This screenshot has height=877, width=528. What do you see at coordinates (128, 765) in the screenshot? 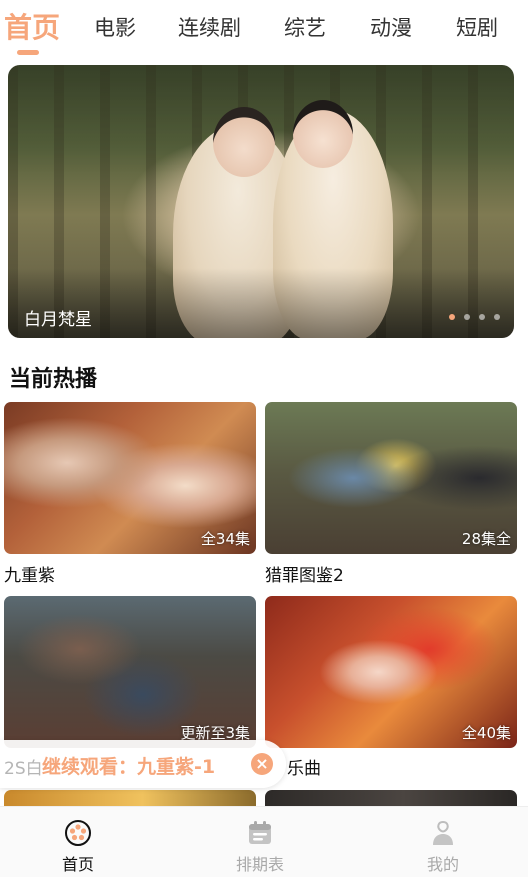
I see `continue-watching-text: 继续观看：九重紫-1` at bounding box center [128, 765].